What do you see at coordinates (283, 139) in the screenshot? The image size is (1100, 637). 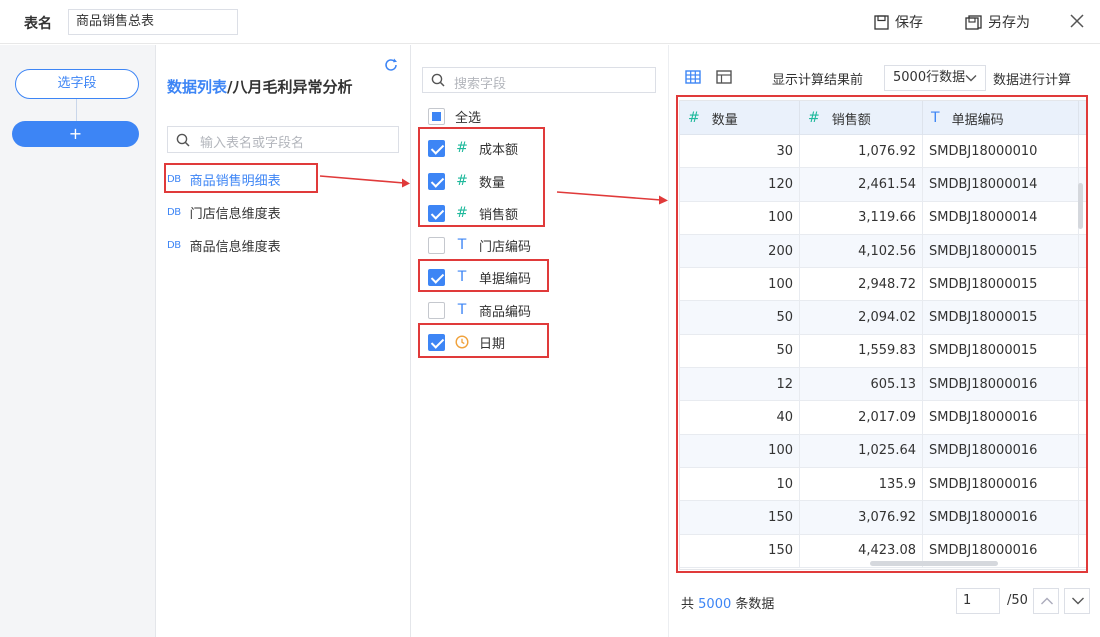 I see `table-search-input: 输入表名或字段名` at bounding box center [283, 139].